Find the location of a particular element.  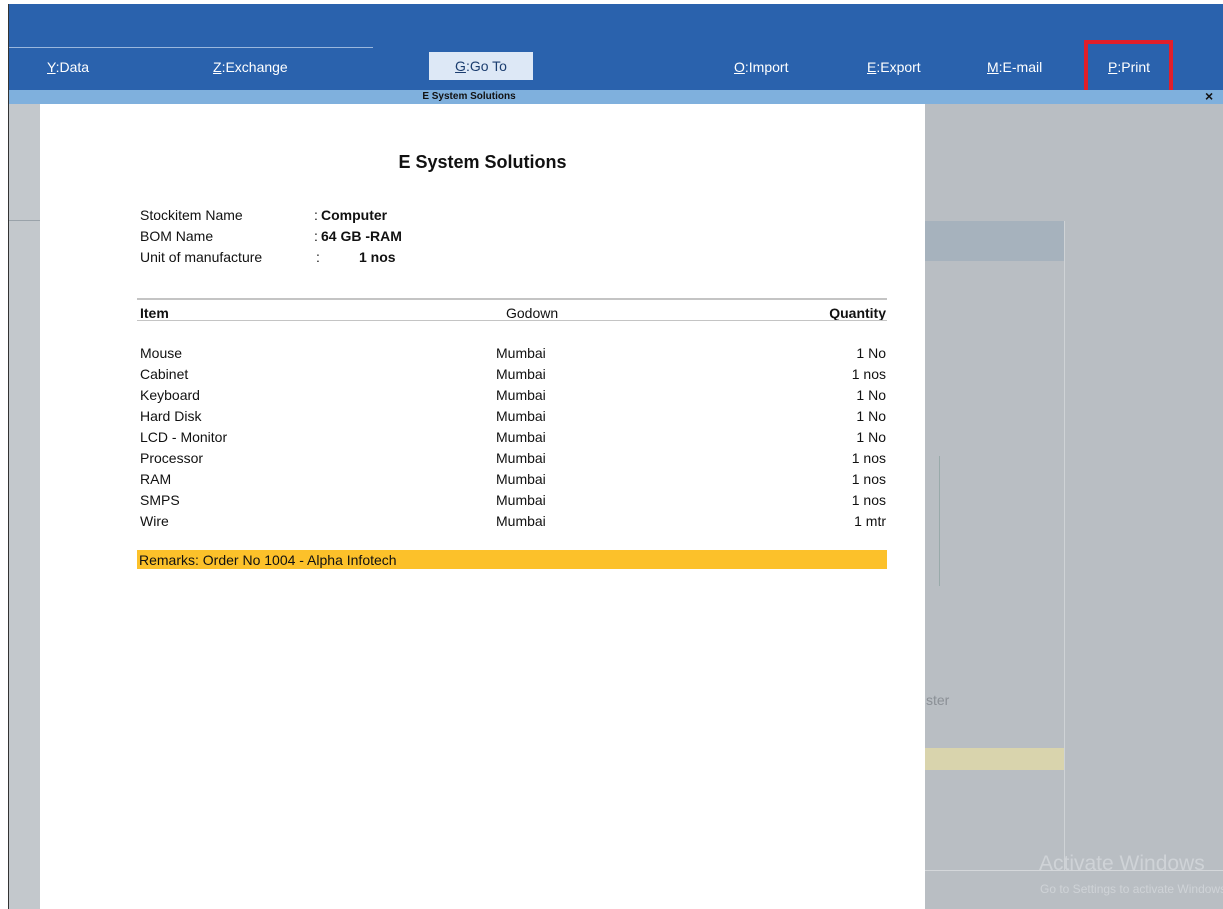

table-row: Mouse Mumbai 1 No is located at coordinates (513, 355).